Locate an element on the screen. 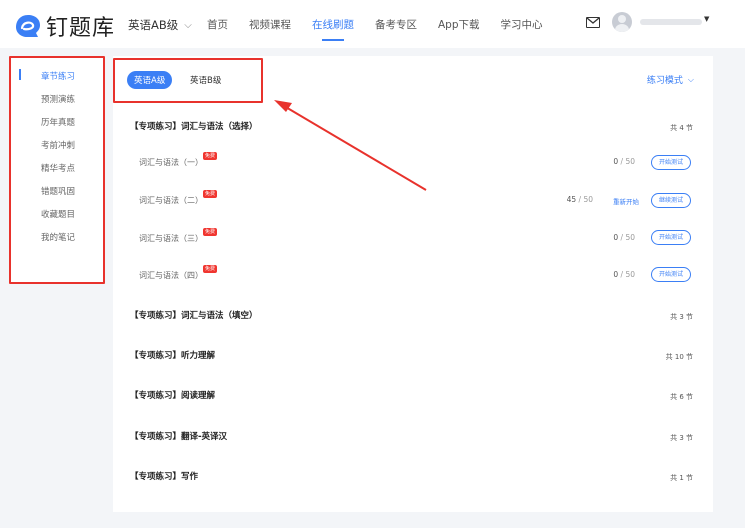 The image size is (745, 528). annotation-arrow is located at coordinates (350, 145).